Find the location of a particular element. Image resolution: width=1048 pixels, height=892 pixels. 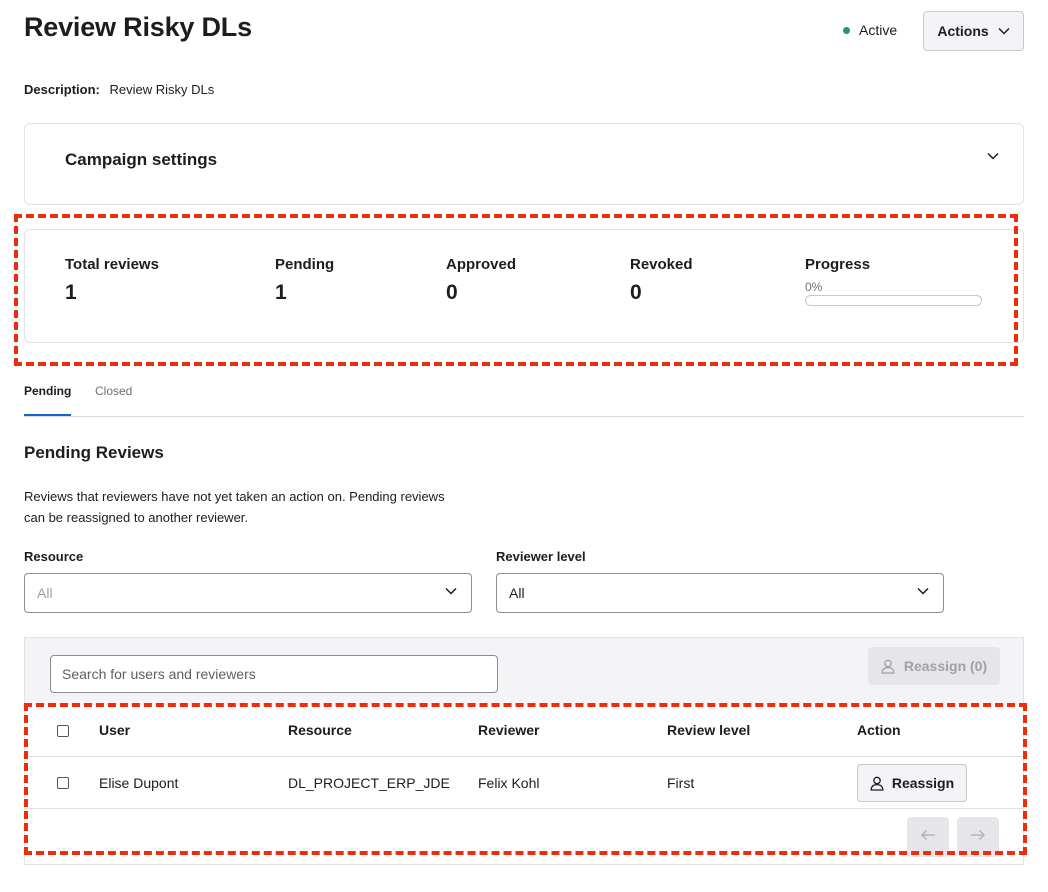

tab-bar: Pending Closed is located at coordinates (524, 396).